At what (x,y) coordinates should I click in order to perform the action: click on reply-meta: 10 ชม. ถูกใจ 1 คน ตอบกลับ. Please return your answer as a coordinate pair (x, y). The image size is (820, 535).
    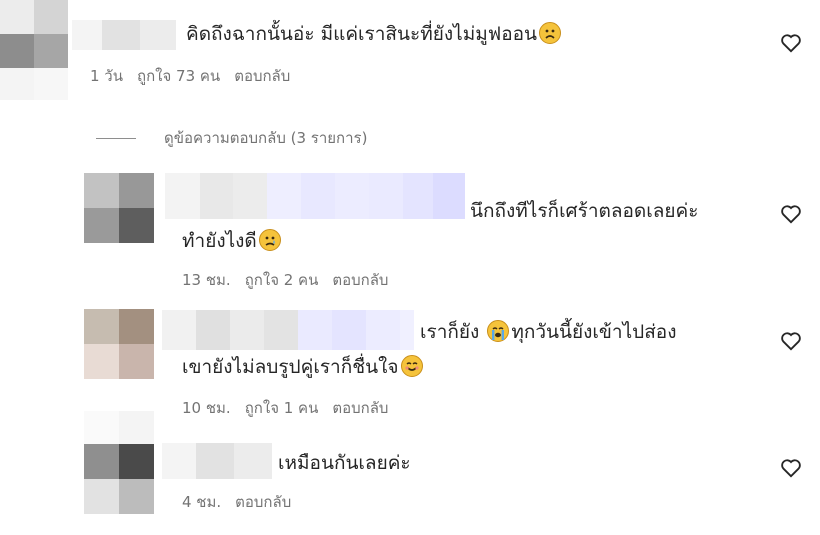
    Looking at the image, I should click on (292, 408).